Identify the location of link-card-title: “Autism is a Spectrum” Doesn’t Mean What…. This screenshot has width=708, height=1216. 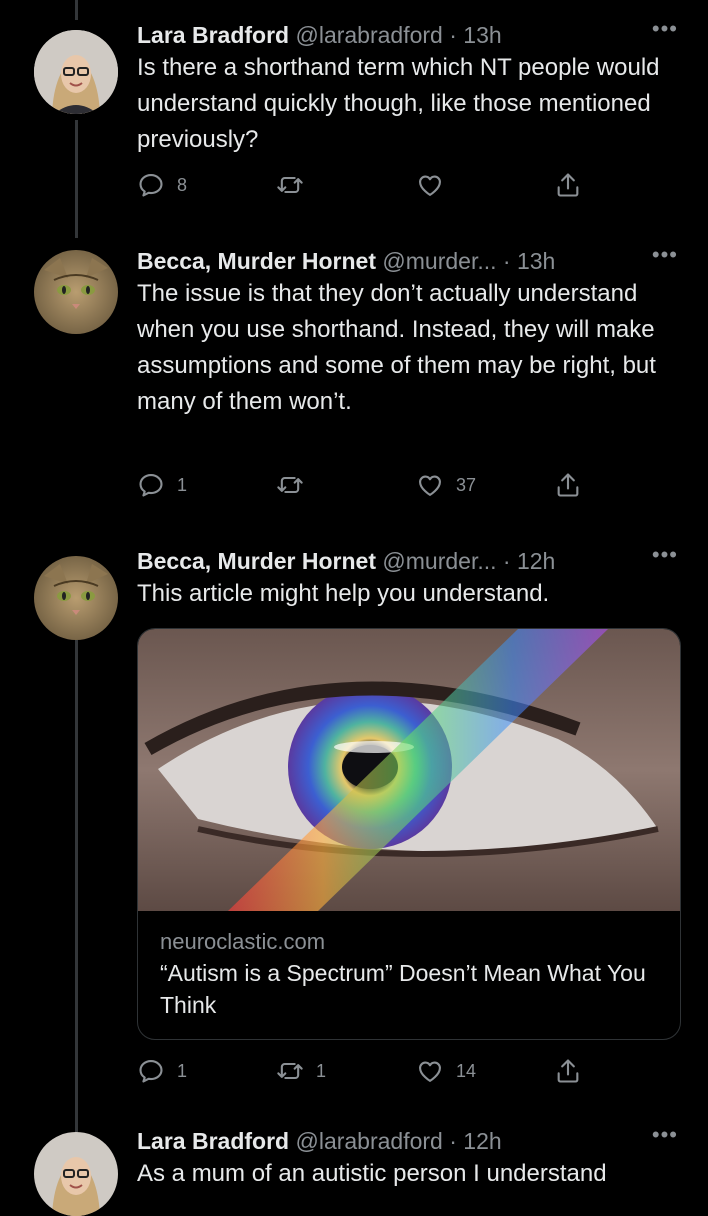
(403, 989).